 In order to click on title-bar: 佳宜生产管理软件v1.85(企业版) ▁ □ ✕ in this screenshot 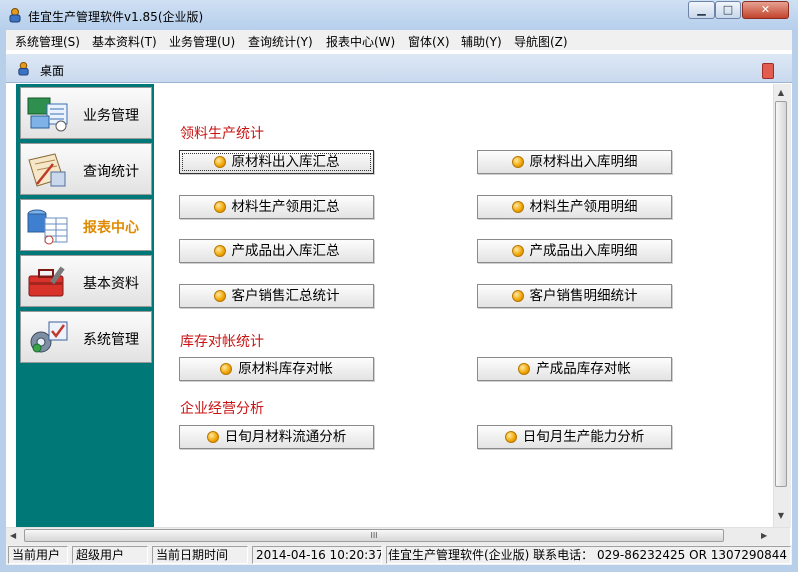, I will do `click(399, 15)`.